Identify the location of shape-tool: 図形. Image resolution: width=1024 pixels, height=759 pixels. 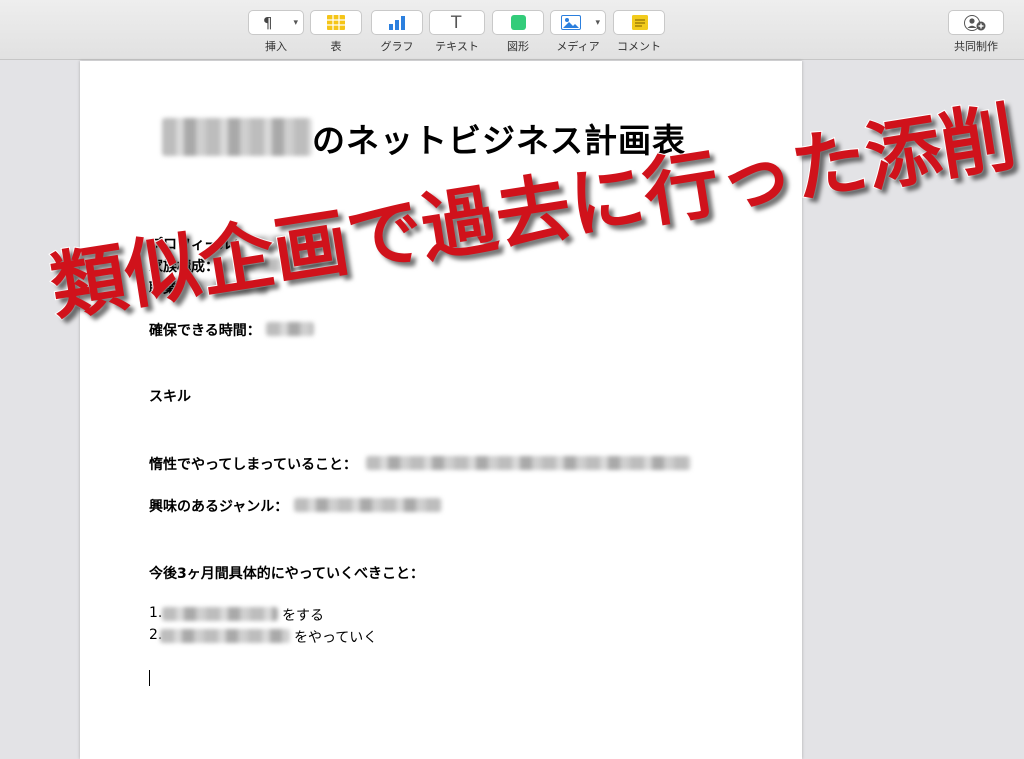
(518, 32).